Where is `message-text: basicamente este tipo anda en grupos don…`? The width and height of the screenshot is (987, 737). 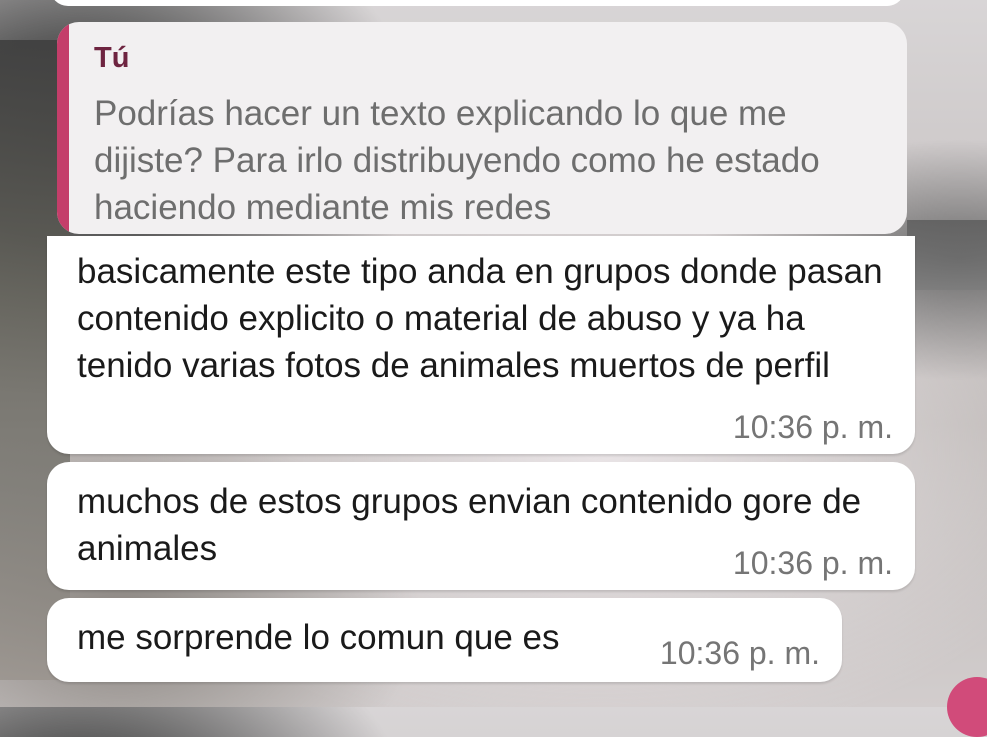 message-text: basicamente este tipo anda en grupos don… is located at coordinates (480, 318).